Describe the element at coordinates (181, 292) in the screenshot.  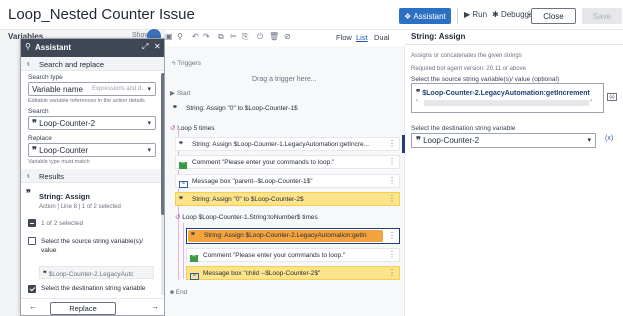
I see `end-text: End` at that location.